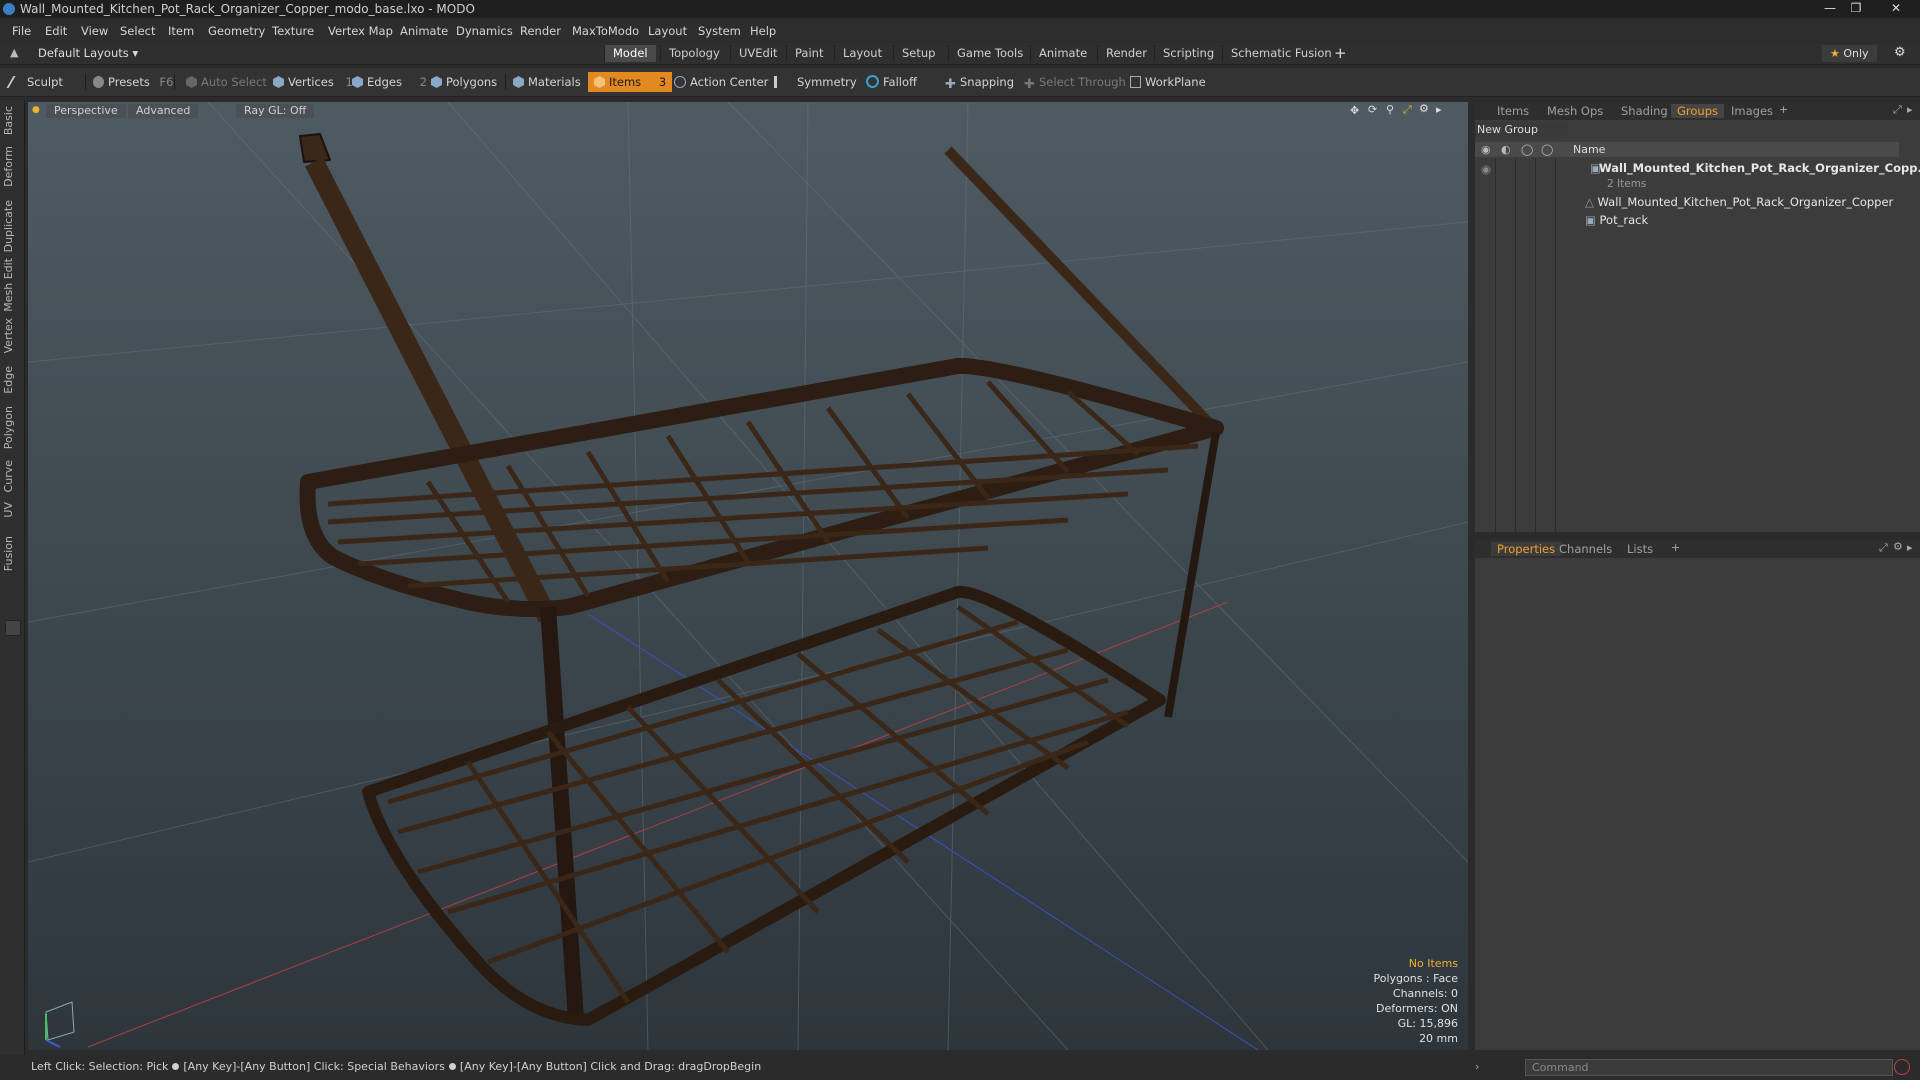 The height and width of the screenshot is (1080, 1920). What do you see at coordinates (389, 82) in the screenshot?
I see `edges-button: Edges 2` at bounding box center [389, 82].